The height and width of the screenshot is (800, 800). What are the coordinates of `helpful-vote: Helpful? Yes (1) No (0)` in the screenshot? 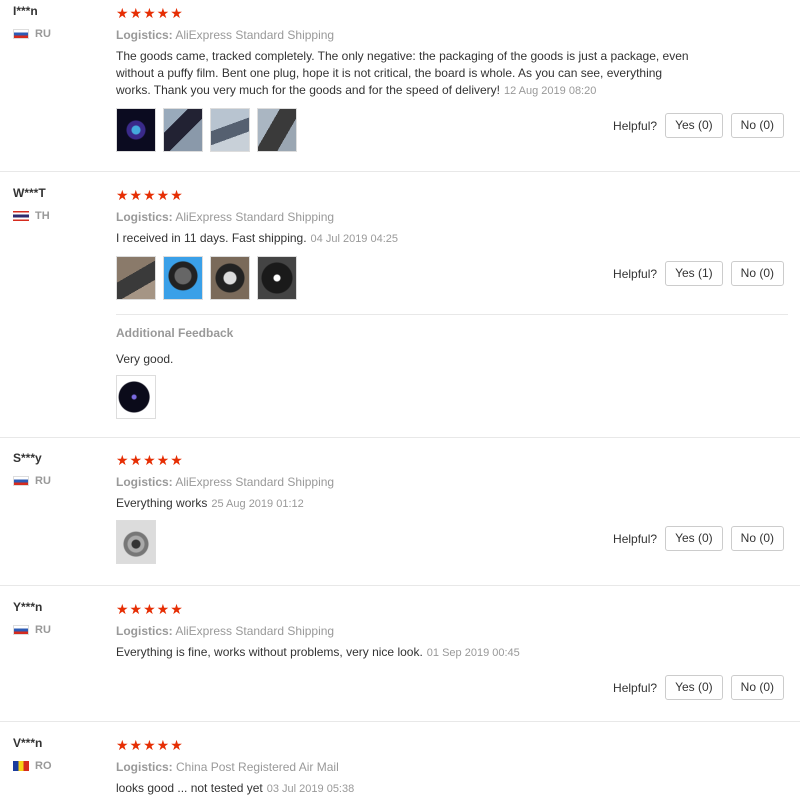 It's located at (698, 273).